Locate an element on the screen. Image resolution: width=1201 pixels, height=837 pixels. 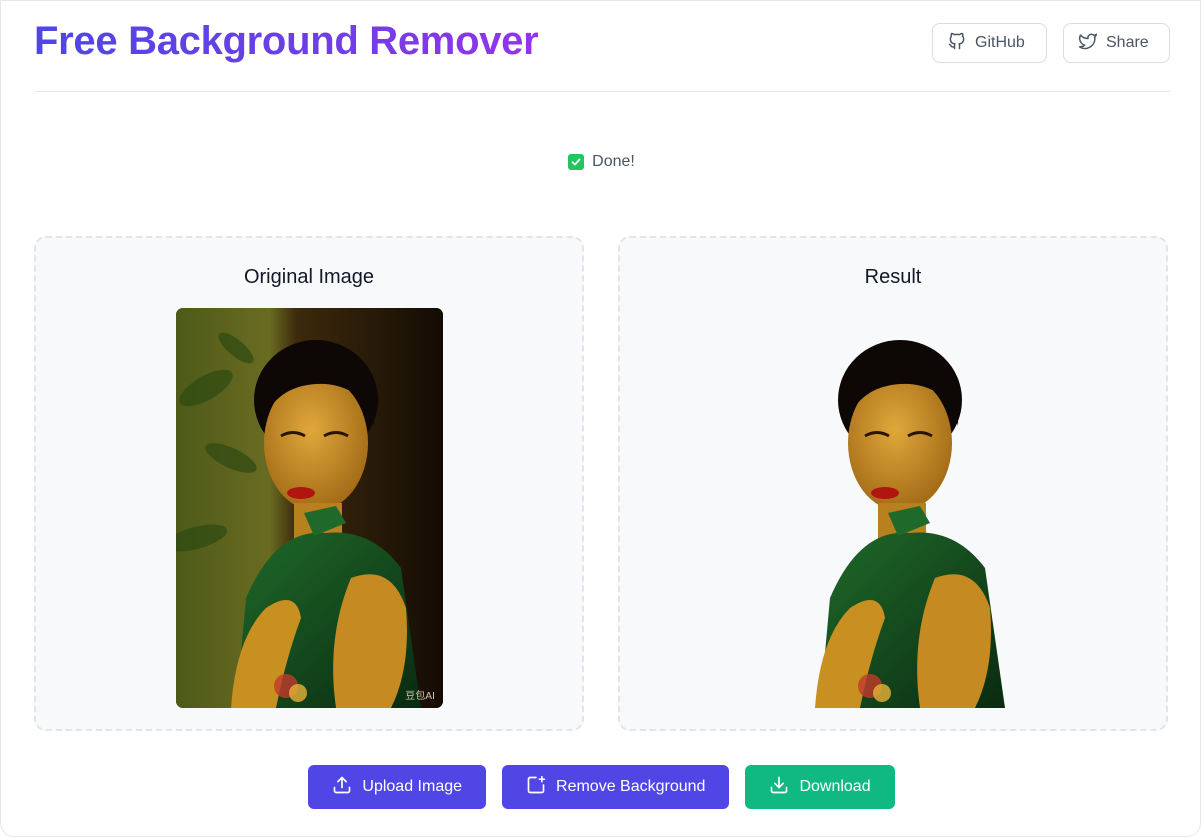
upload-icon is located at coordinates (342, 787).